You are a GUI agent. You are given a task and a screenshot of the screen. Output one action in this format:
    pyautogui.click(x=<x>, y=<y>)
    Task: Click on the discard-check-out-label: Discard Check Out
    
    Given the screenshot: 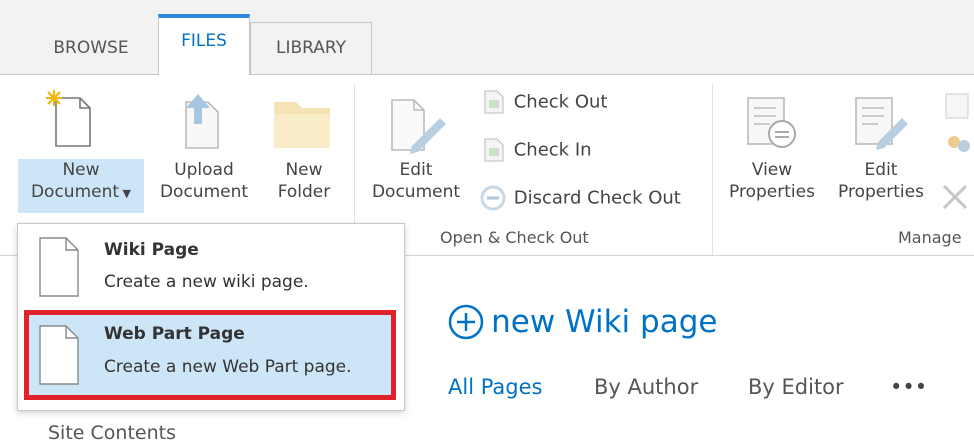 What is the action you would take?
    pyautogui.click(x=597, y=198)
    